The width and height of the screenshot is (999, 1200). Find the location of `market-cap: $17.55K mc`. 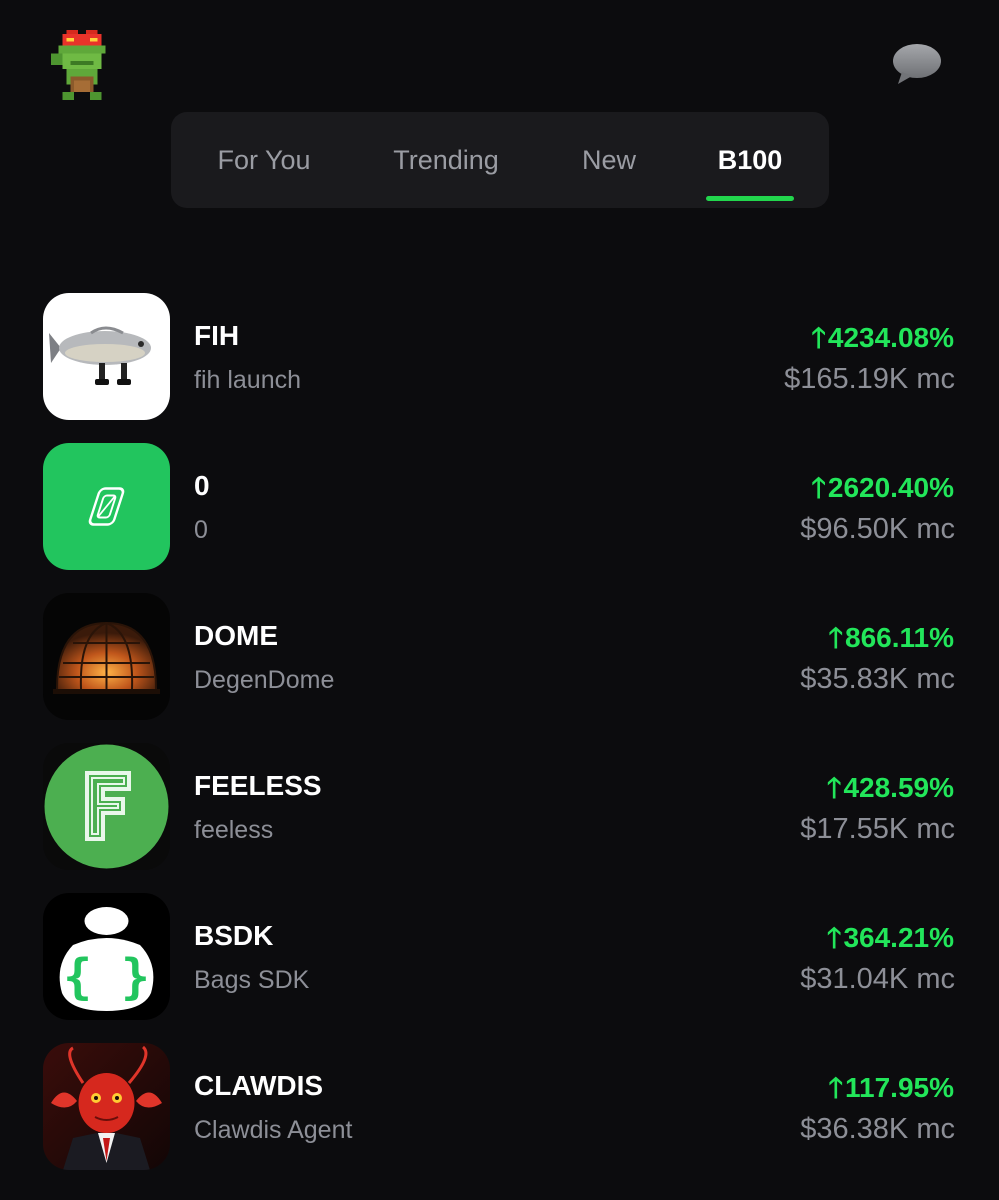

market-cap: $17.55K mc is located at coordinates (877, 829).